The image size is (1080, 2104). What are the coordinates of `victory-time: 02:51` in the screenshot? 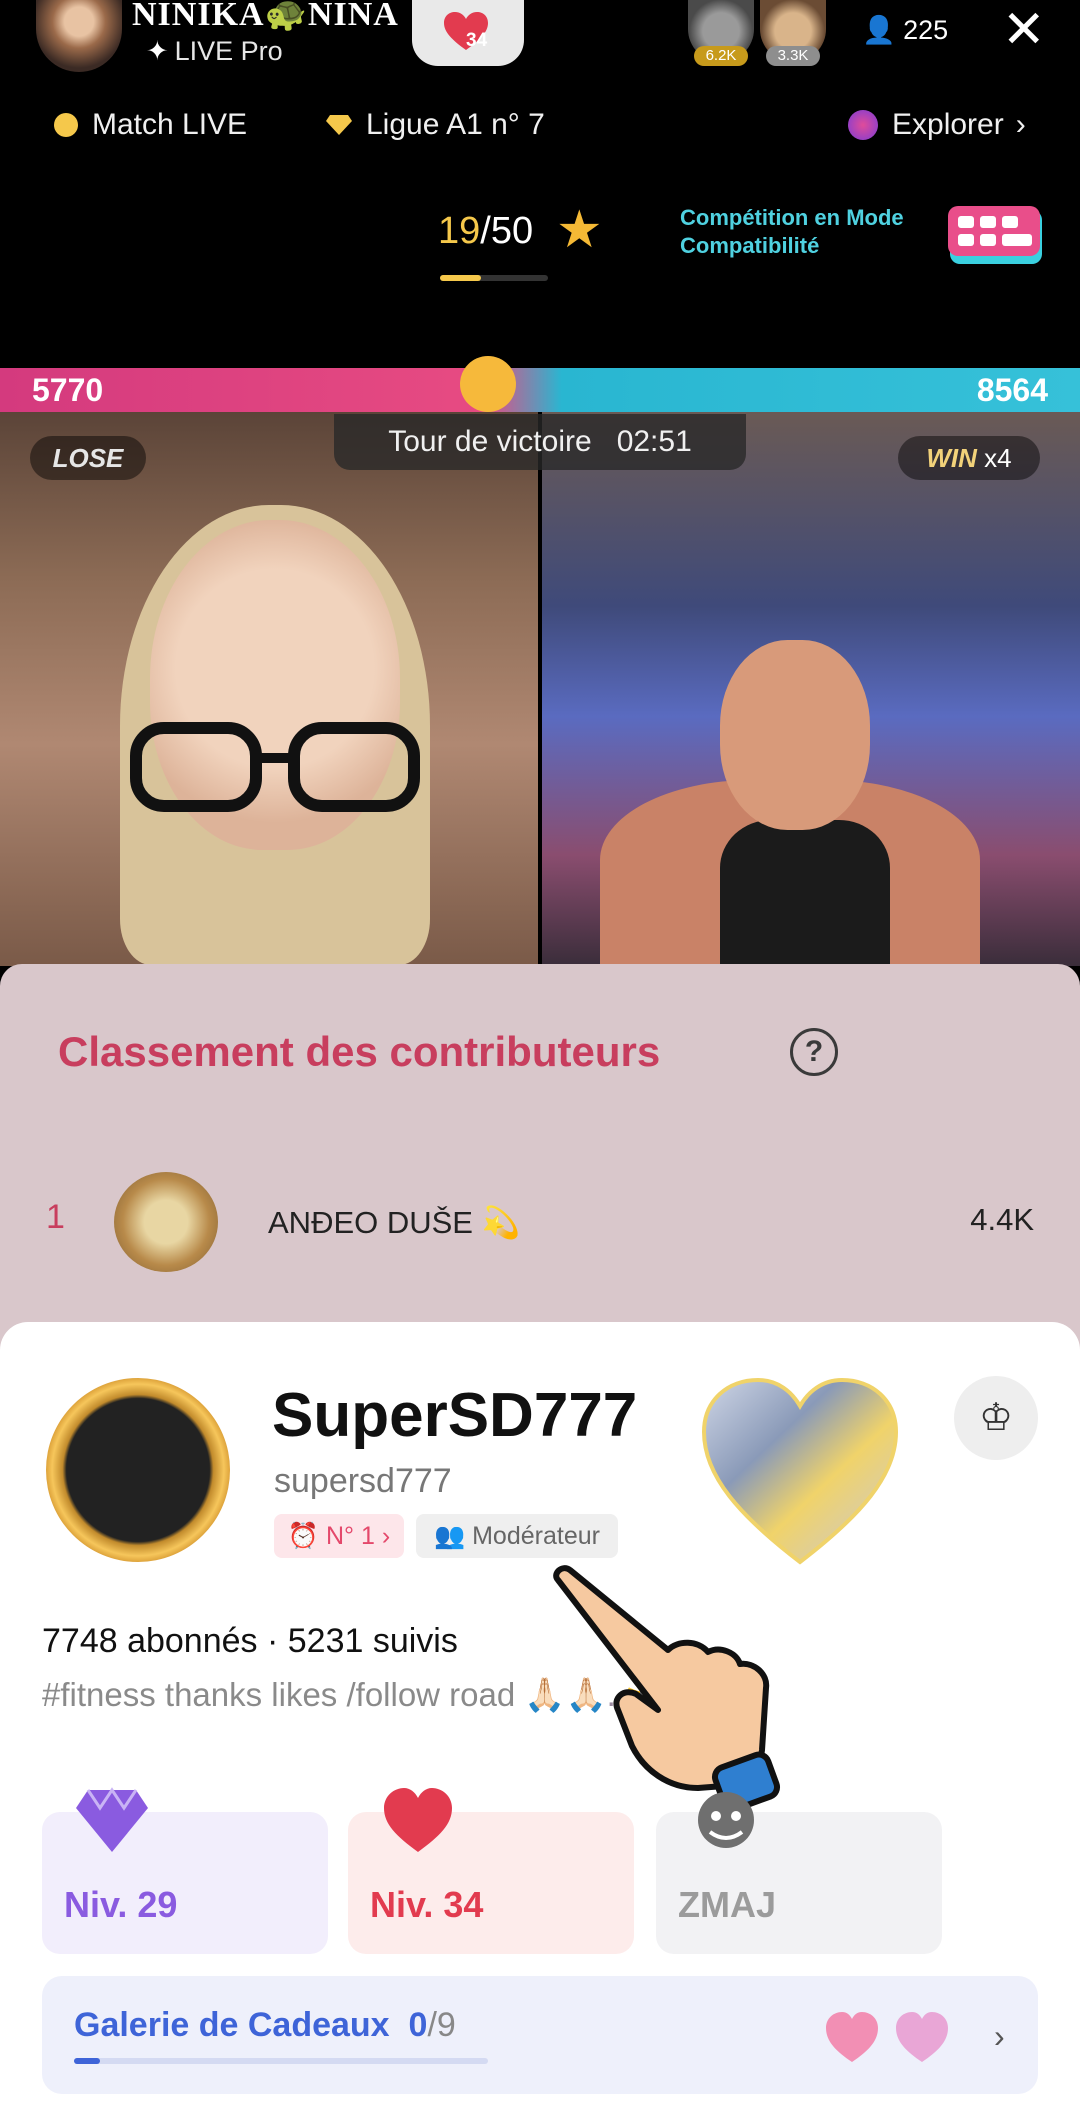 It's located at (654, 441).